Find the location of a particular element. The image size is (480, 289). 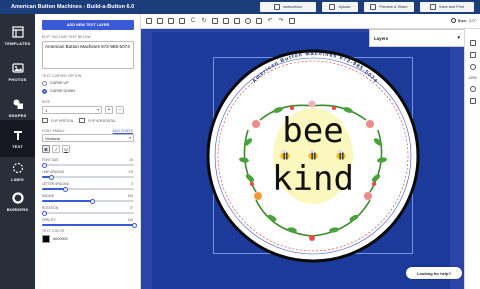

size-select: 1 ▾ is located at coordinates (72, 110).